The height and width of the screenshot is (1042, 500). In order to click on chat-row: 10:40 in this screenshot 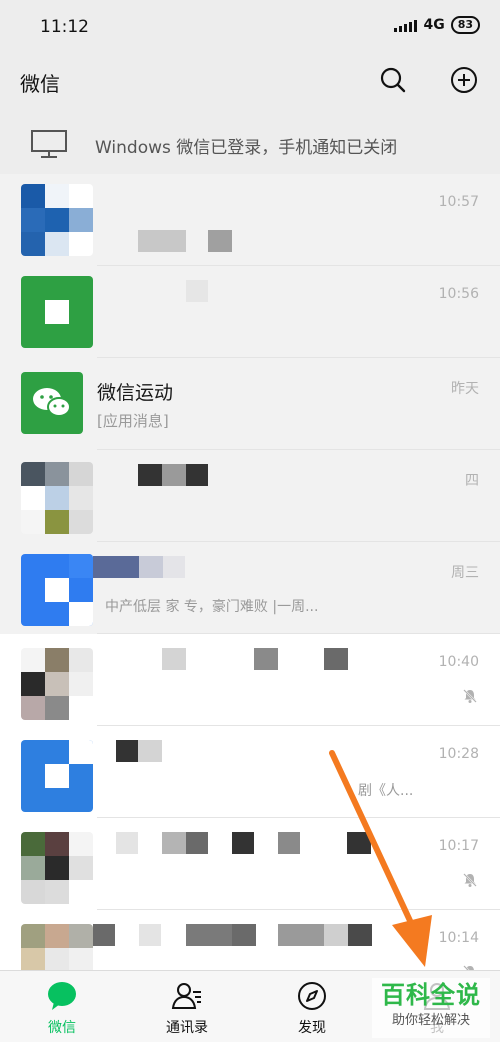, I will do `click(250, 680)`.